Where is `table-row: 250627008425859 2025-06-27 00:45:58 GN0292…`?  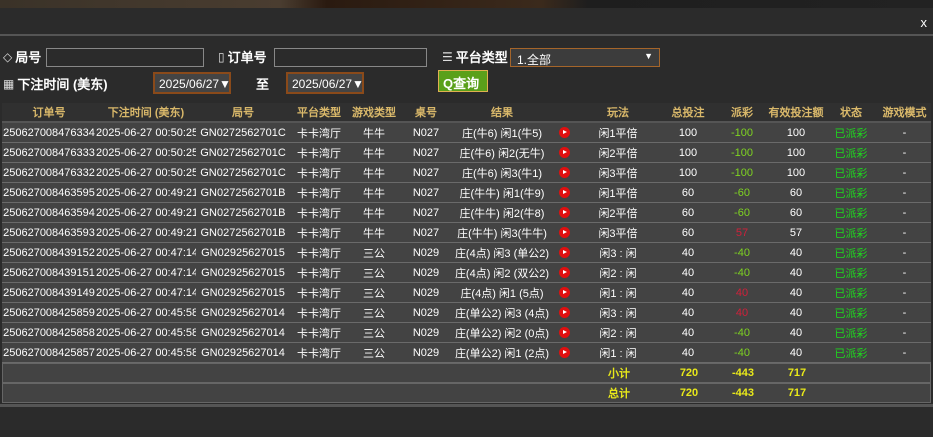 table-row: 250627008425859 2025-06-27 00:45:58 GN0292… is located at coordinates (466, 313).